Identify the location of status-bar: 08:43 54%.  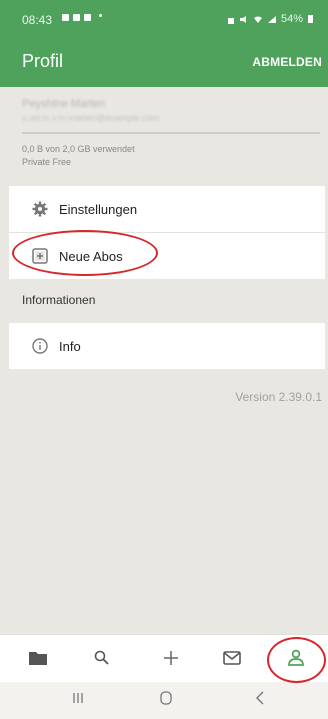
(164, 19).